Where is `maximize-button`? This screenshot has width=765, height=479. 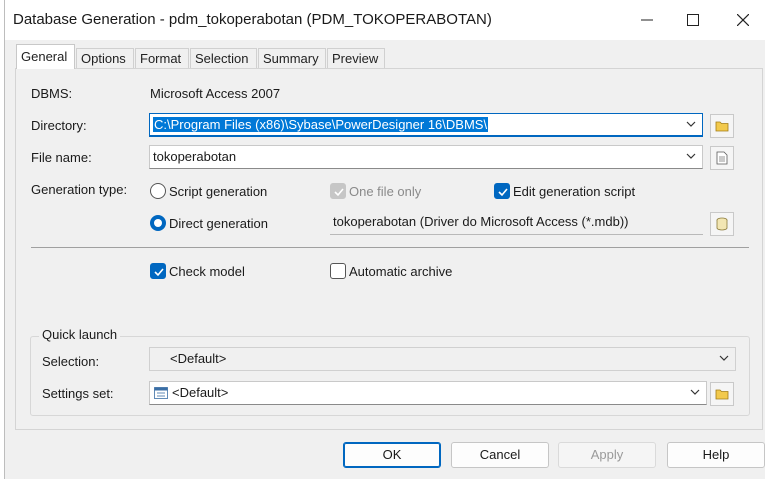
maximize-button is located at coordinates (693, 20).